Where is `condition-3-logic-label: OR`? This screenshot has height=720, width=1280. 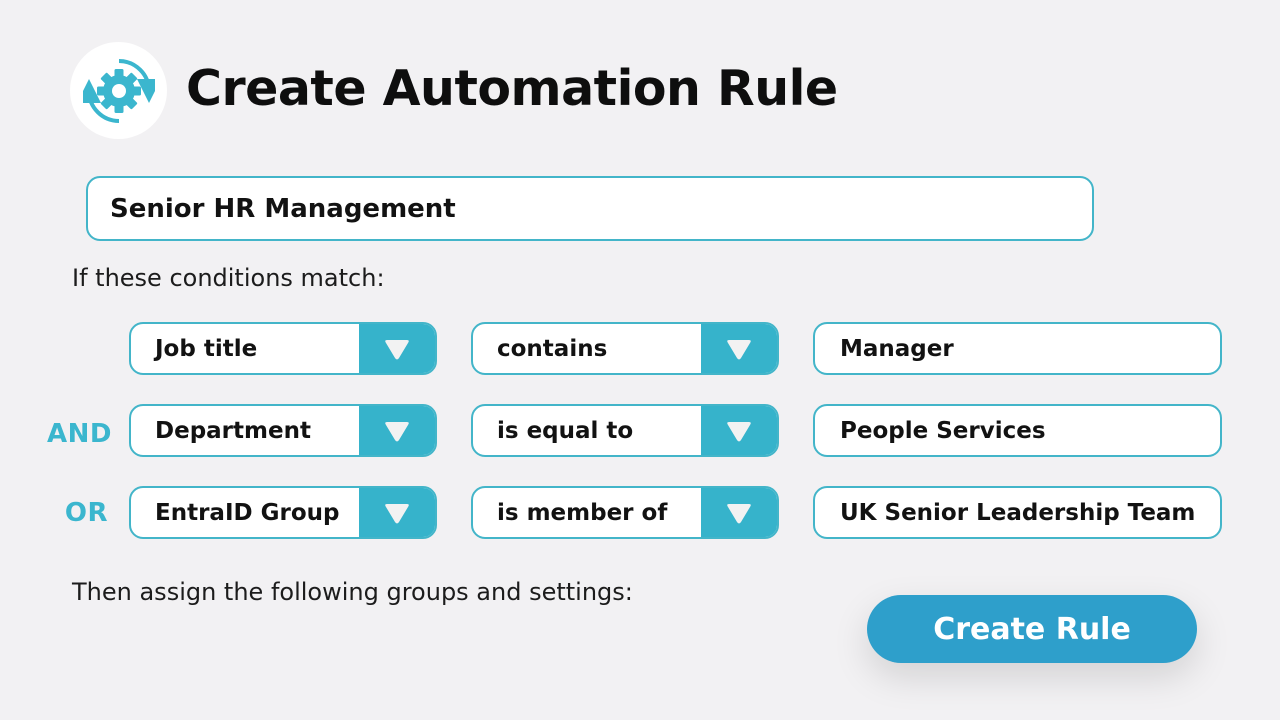
condition-3-logic-label: OR is located at coordinates (86, 513).